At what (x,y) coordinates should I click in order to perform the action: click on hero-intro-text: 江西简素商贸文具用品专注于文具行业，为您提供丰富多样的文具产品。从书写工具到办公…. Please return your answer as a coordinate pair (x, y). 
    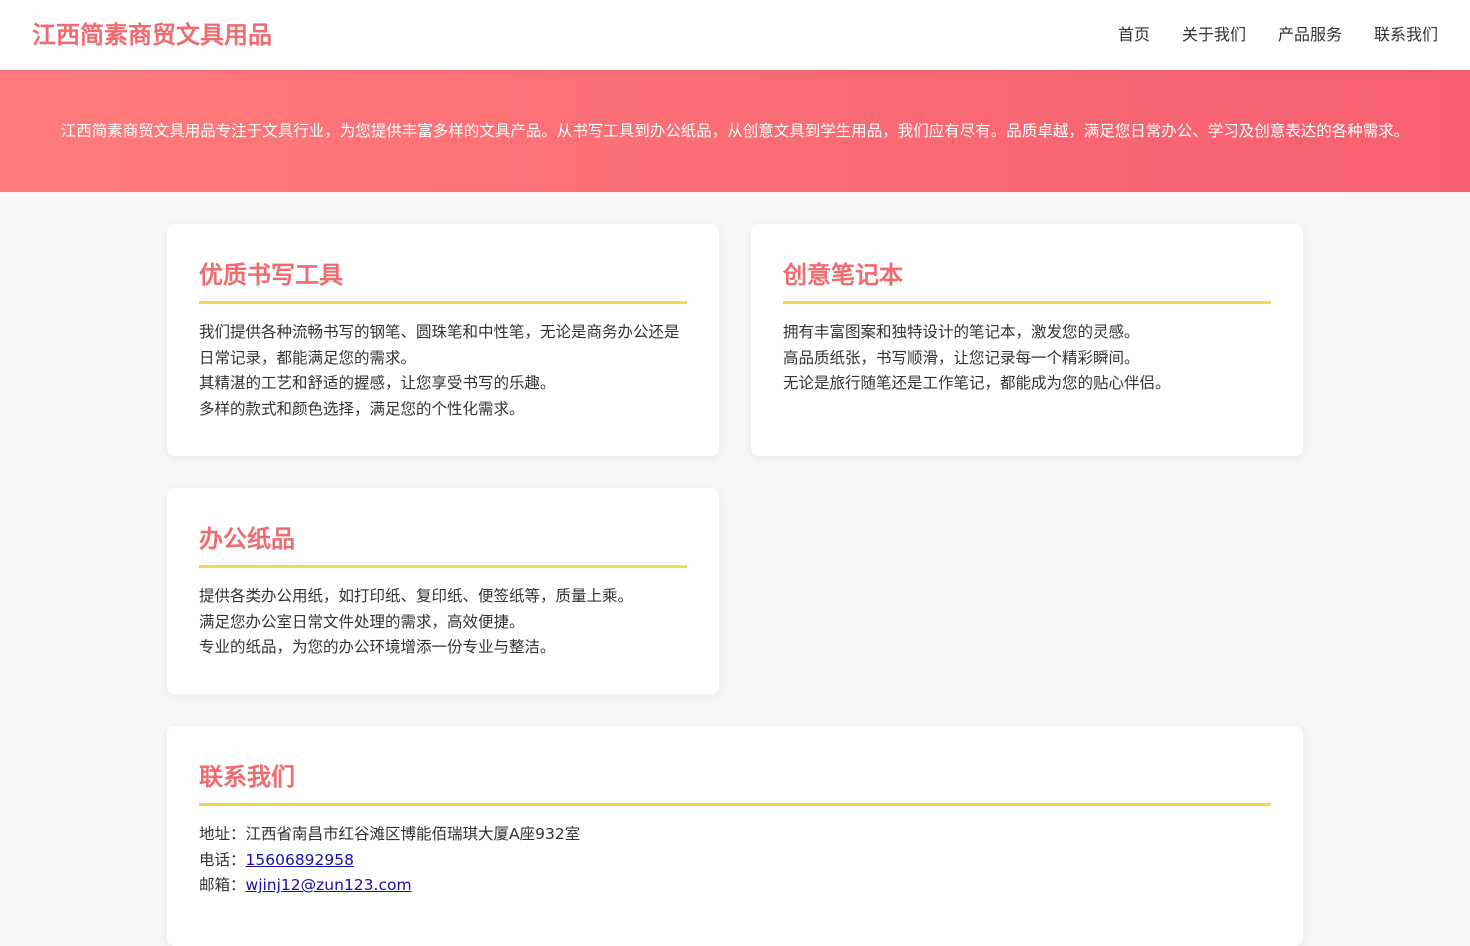
    Looking at the image, I should click on (735, 131).